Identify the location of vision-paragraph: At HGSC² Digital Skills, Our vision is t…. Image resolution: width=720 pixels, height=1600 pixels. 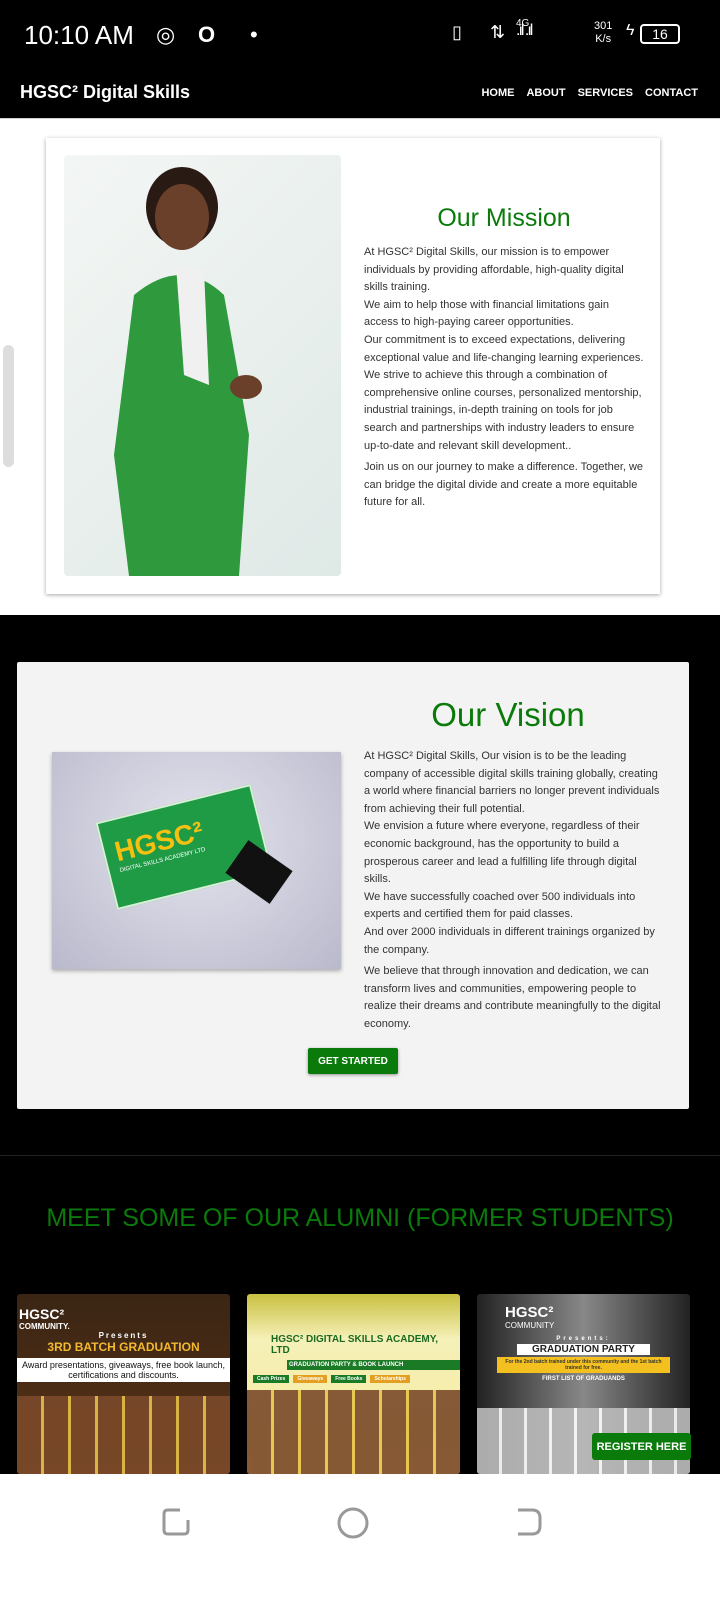
(512, 853).